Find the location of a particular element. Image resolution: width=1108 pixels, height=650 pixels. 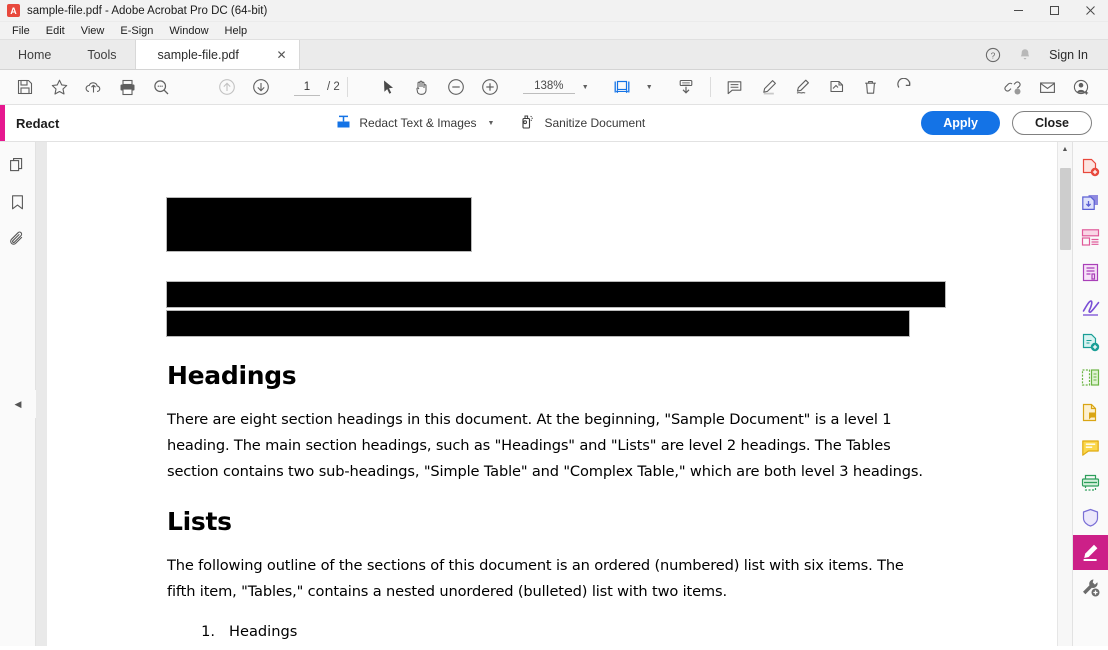

sanitize-document-button: Sanitize Document is located at coordinates (582, 123).